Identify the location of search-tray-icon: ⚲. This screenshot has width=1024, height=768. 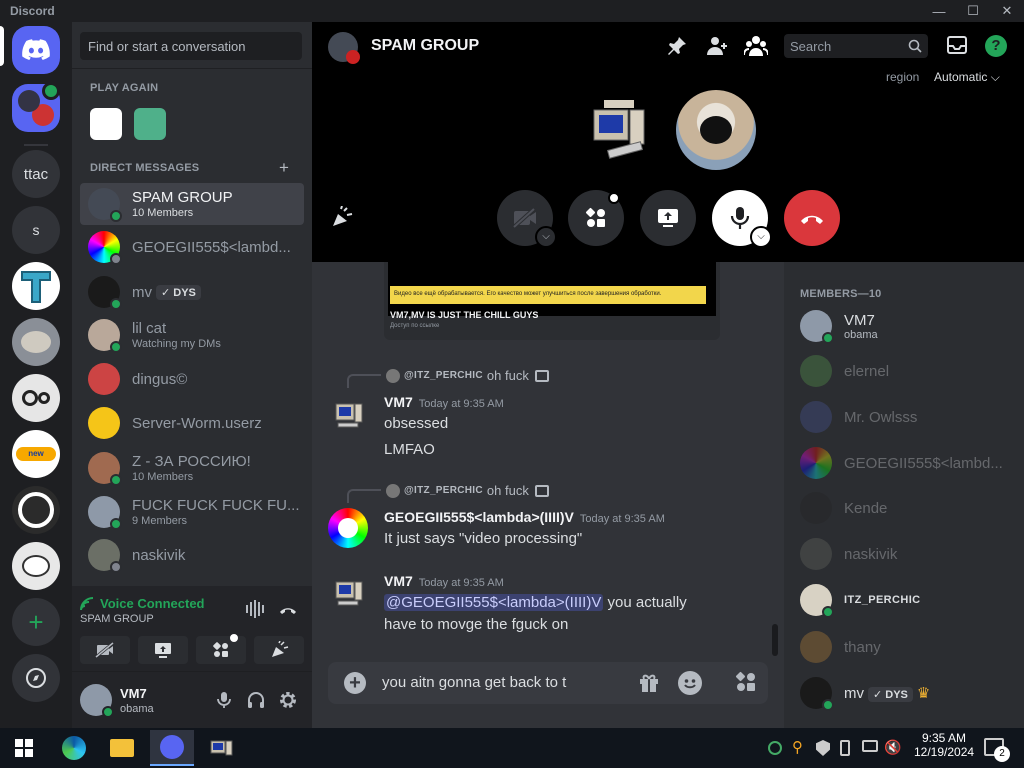
(797, 747).